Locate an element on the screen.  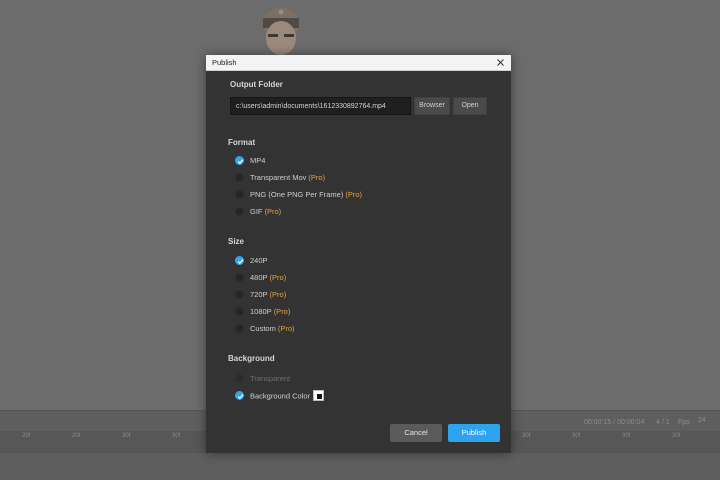
radio-disabled-icon is located at coordinates (239, 378).